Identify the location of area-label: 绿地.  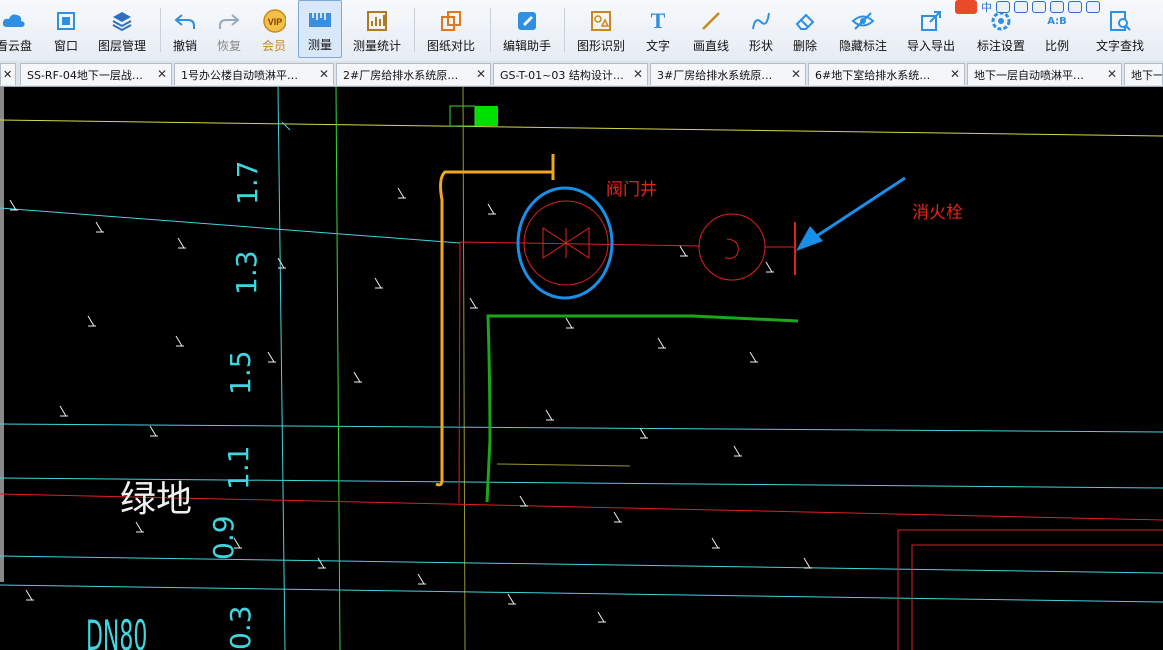
(156, 499).